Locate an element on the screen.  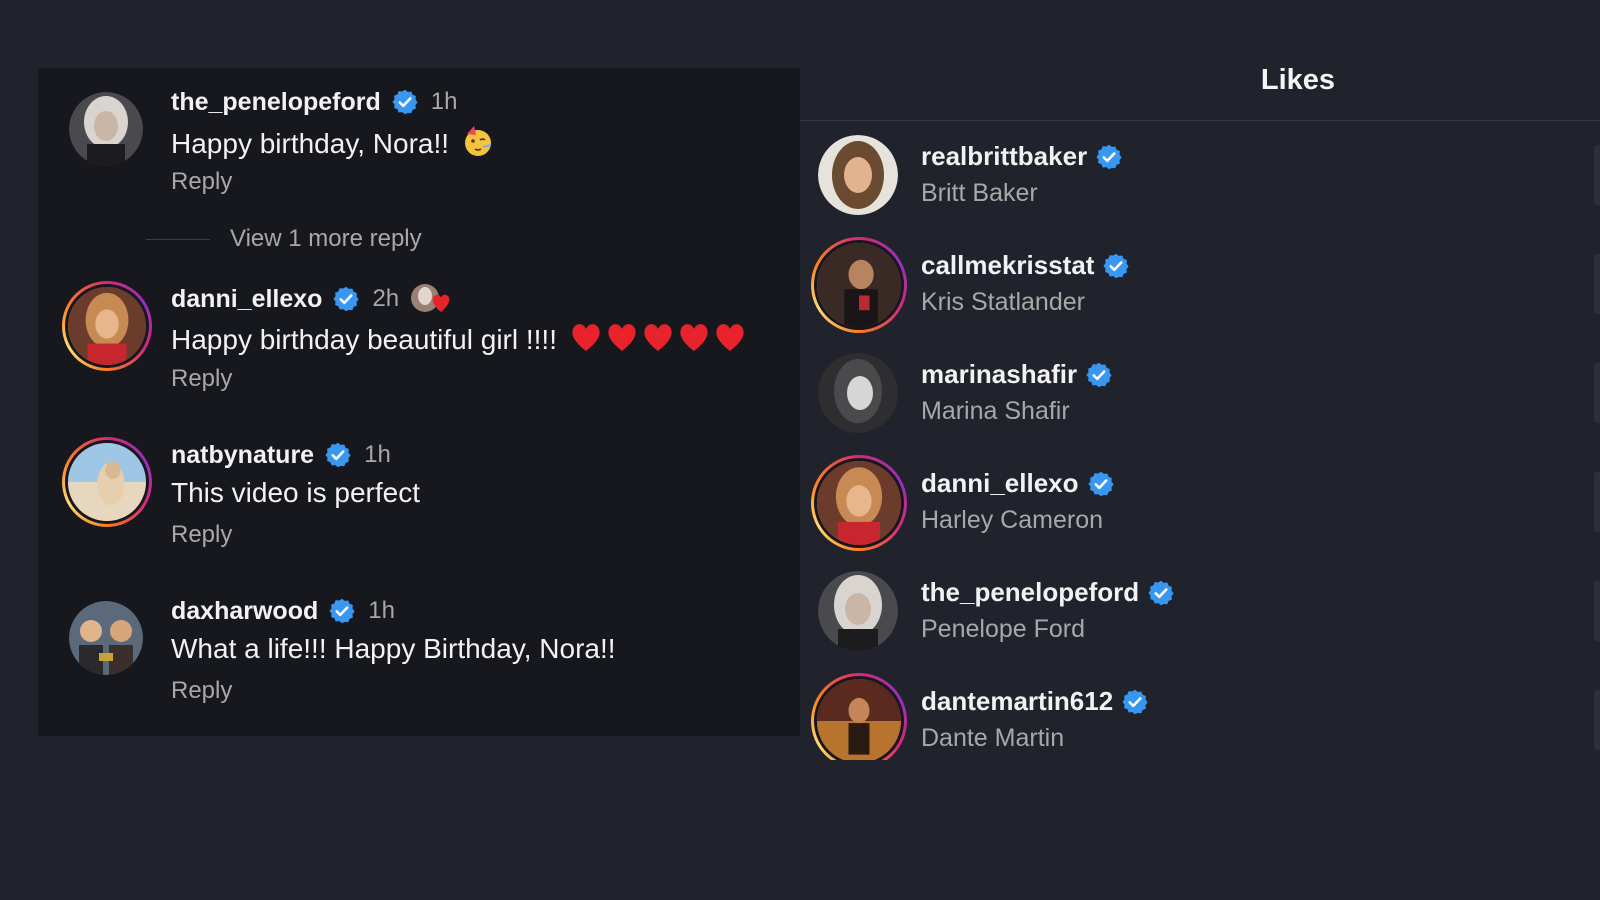
comment-text: This video is perfect is located at coordinates (295, 492).